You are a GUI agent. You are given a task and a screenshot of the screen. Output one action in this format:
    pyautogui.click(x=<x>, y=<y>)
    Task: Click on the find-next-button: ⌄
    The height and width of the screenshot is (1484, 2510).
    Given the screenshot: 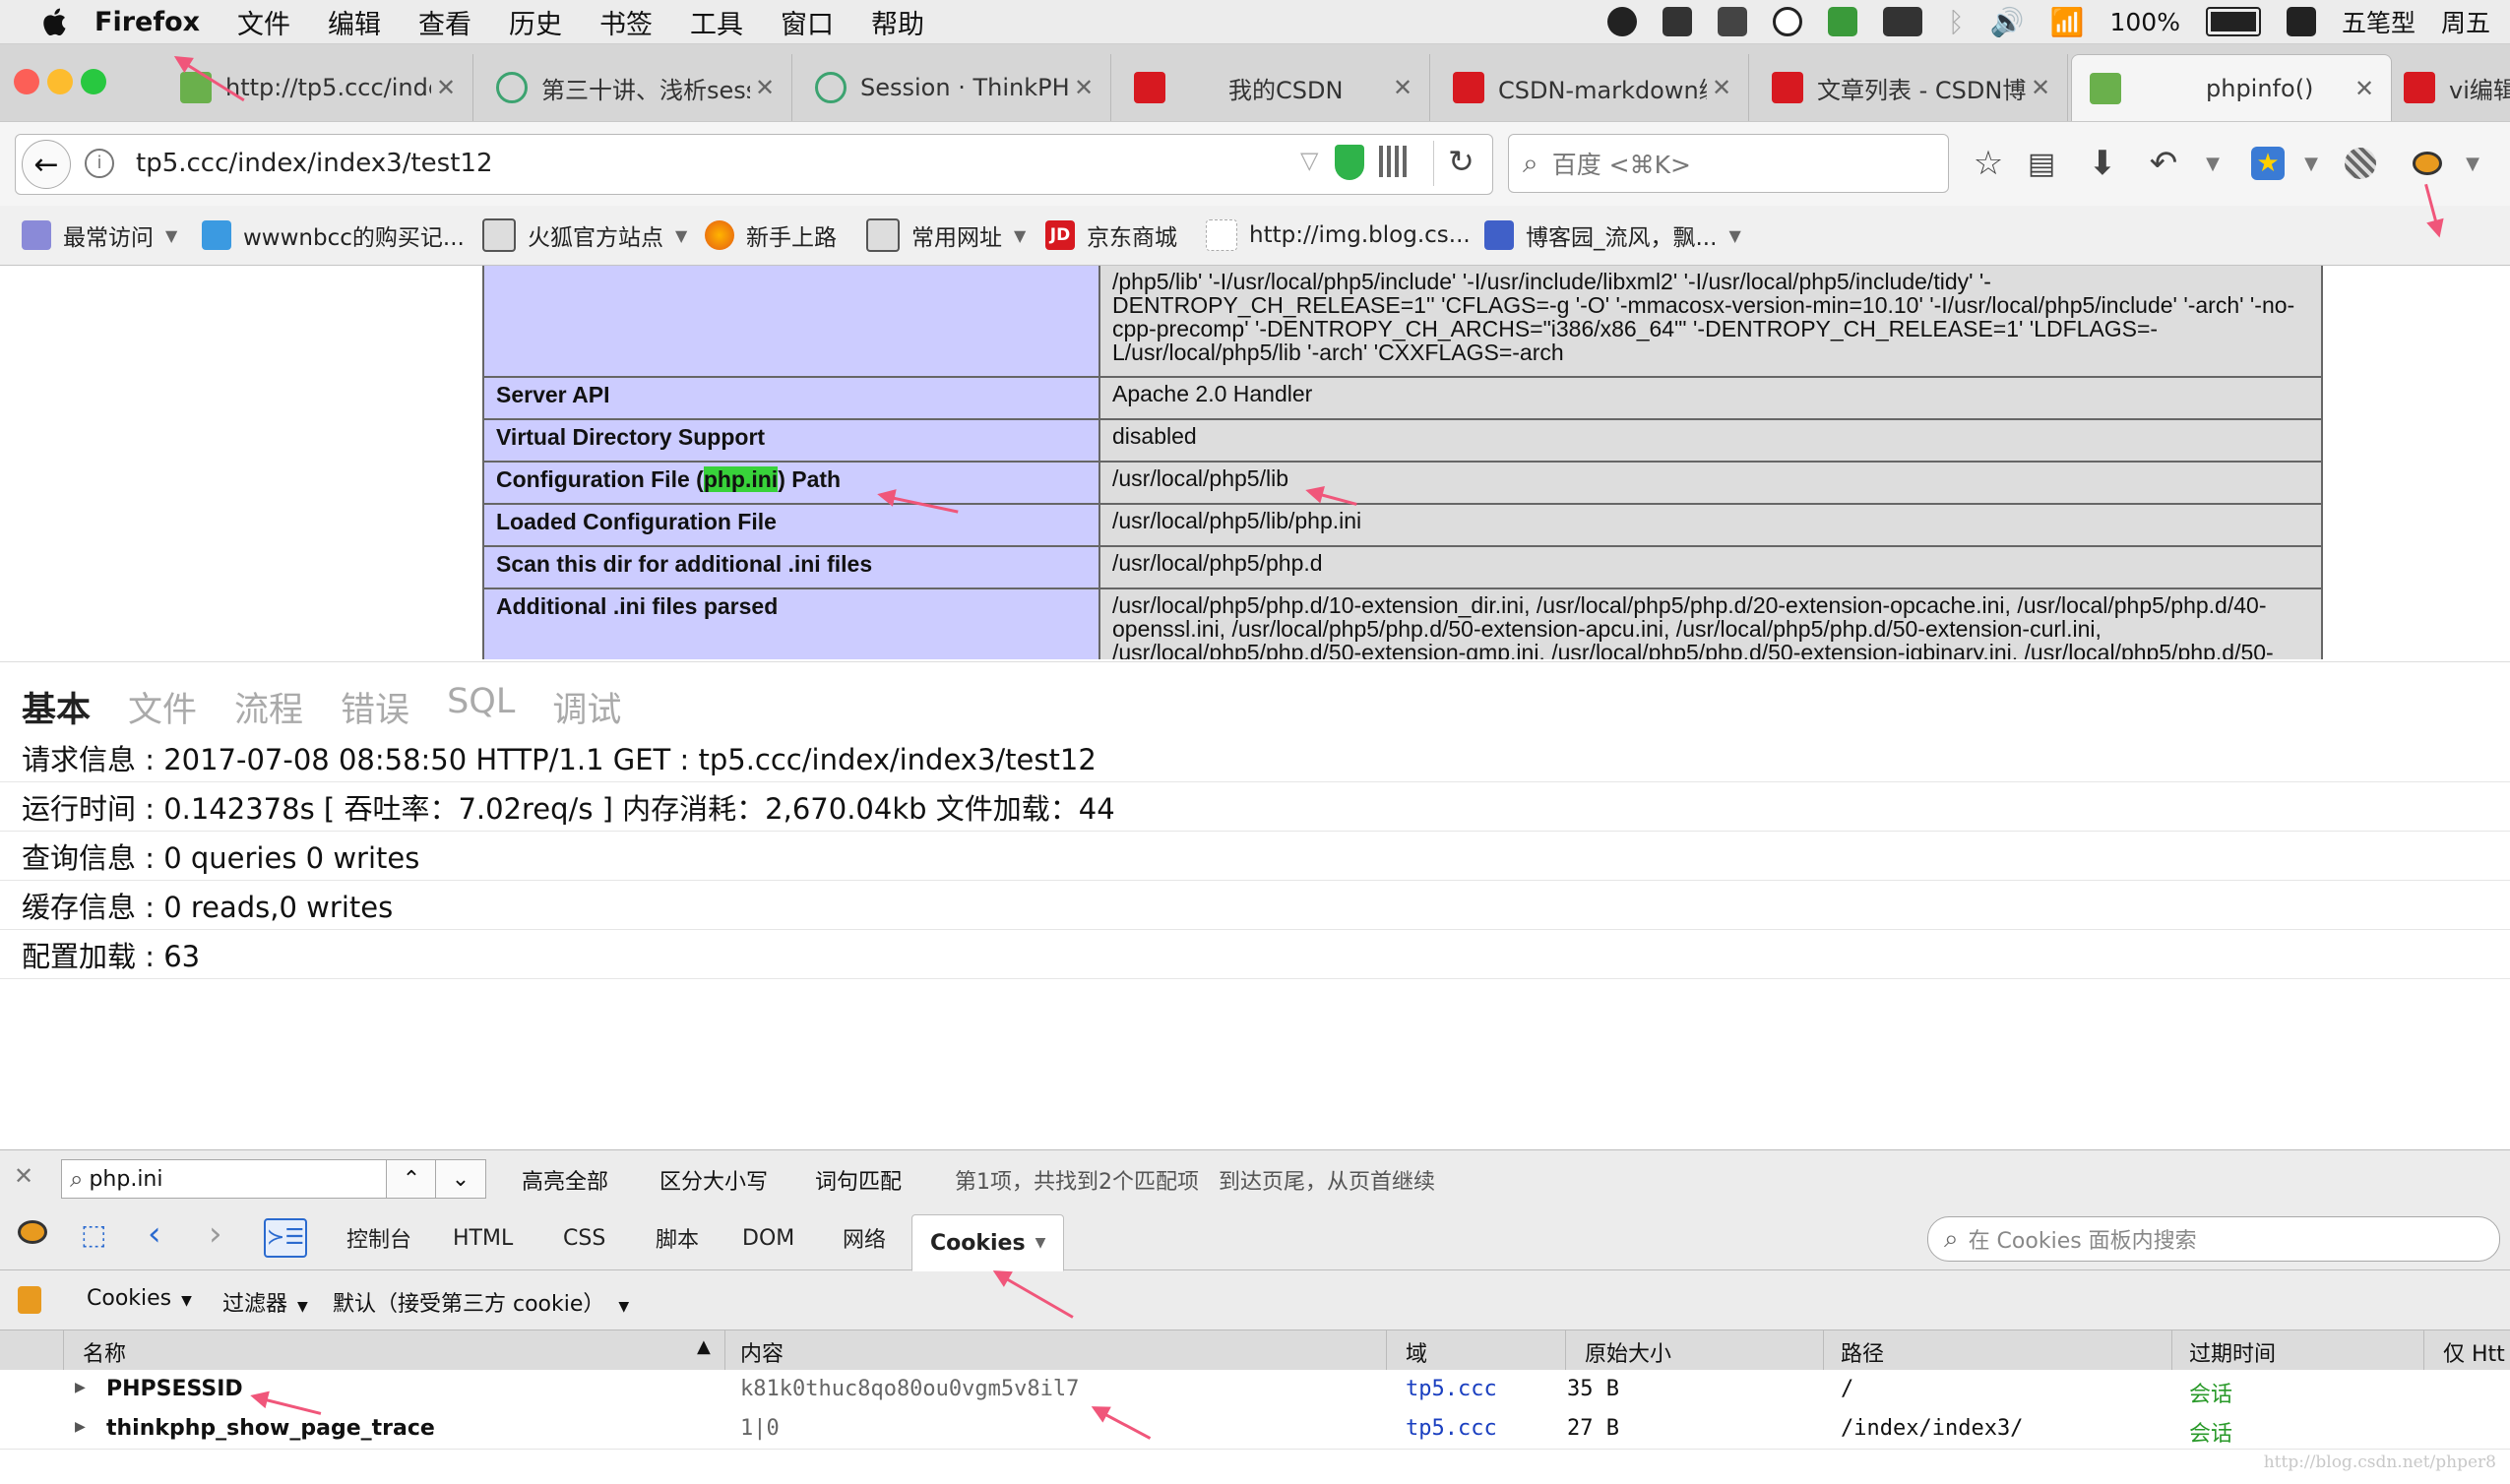 What is the action you would take?
    pyautogui.click(x=460, y=1179)
    